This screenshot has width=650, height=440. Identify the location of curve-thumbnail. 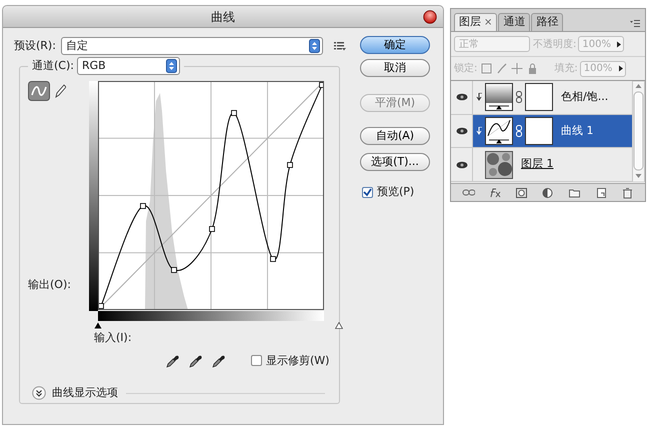
(499, 131).